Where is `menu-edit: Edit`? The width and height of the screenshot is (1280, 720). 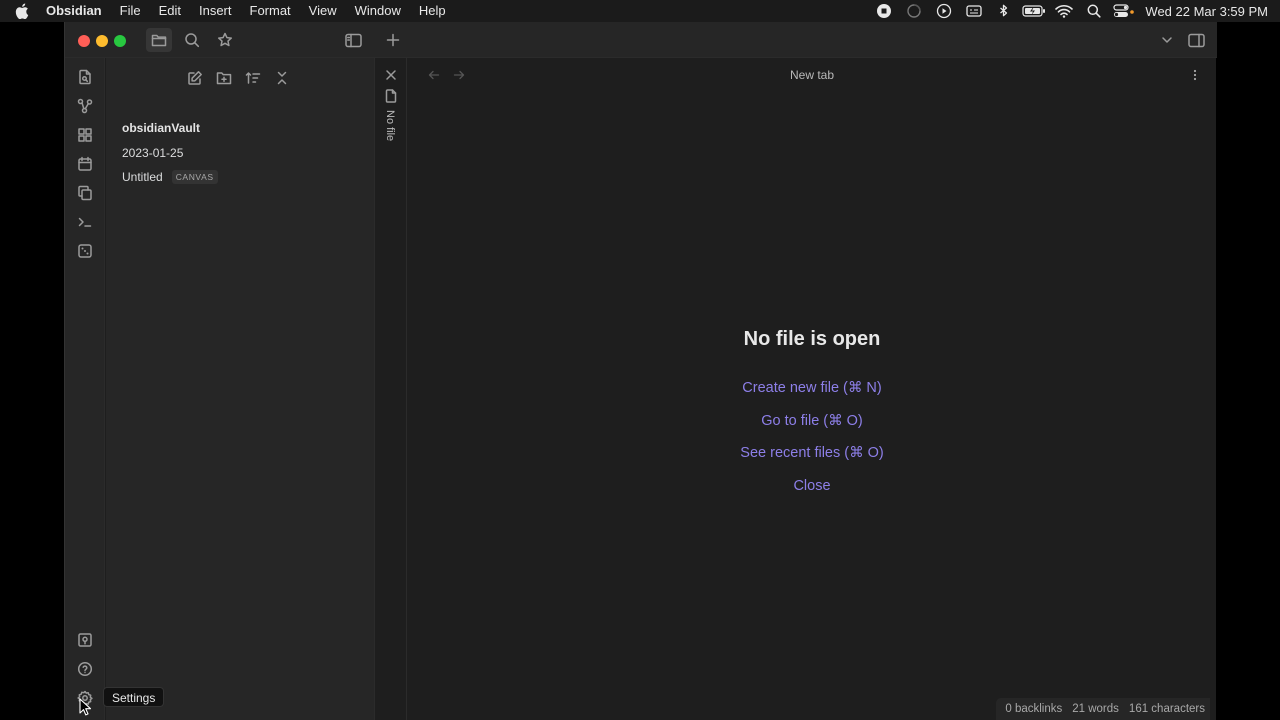 menu-edit: Edit is located at coordinates (170, 11).